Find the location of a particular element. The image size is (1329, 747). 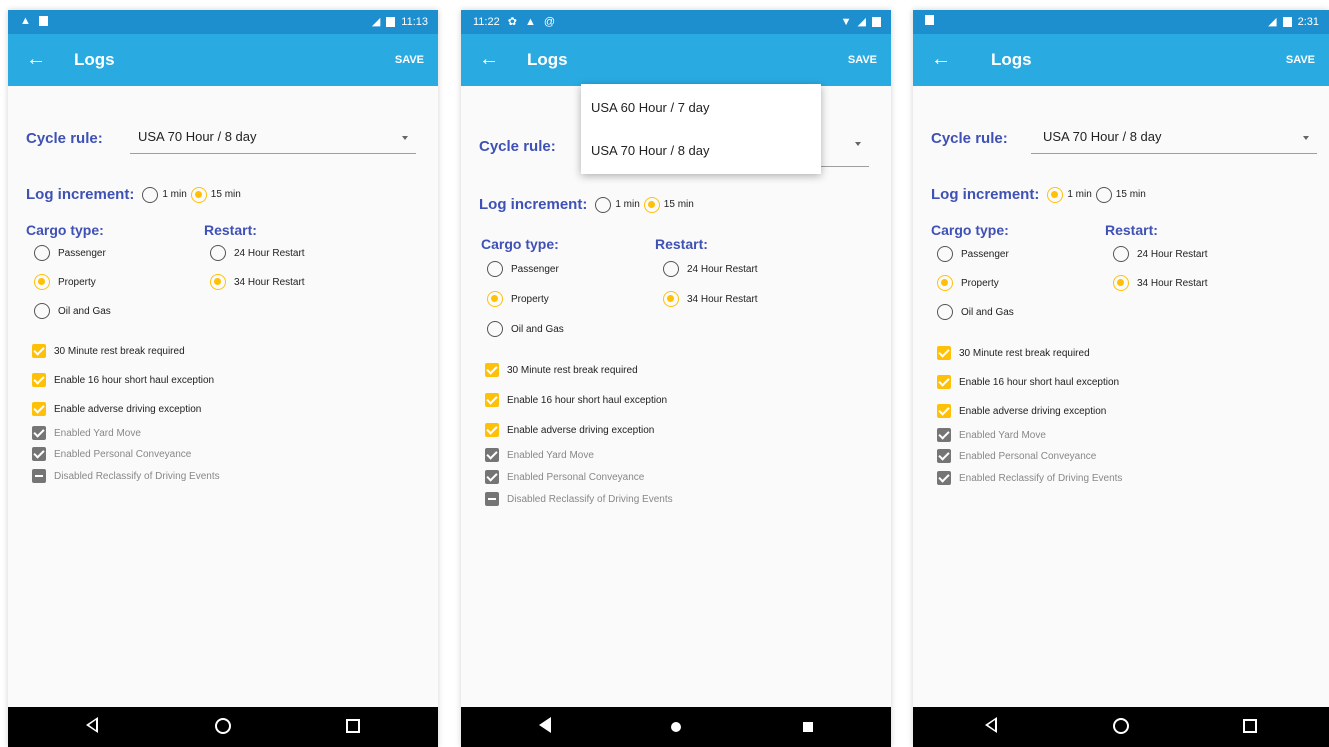

log-increment-label: Log increment: is located at coordinates (985, 194).